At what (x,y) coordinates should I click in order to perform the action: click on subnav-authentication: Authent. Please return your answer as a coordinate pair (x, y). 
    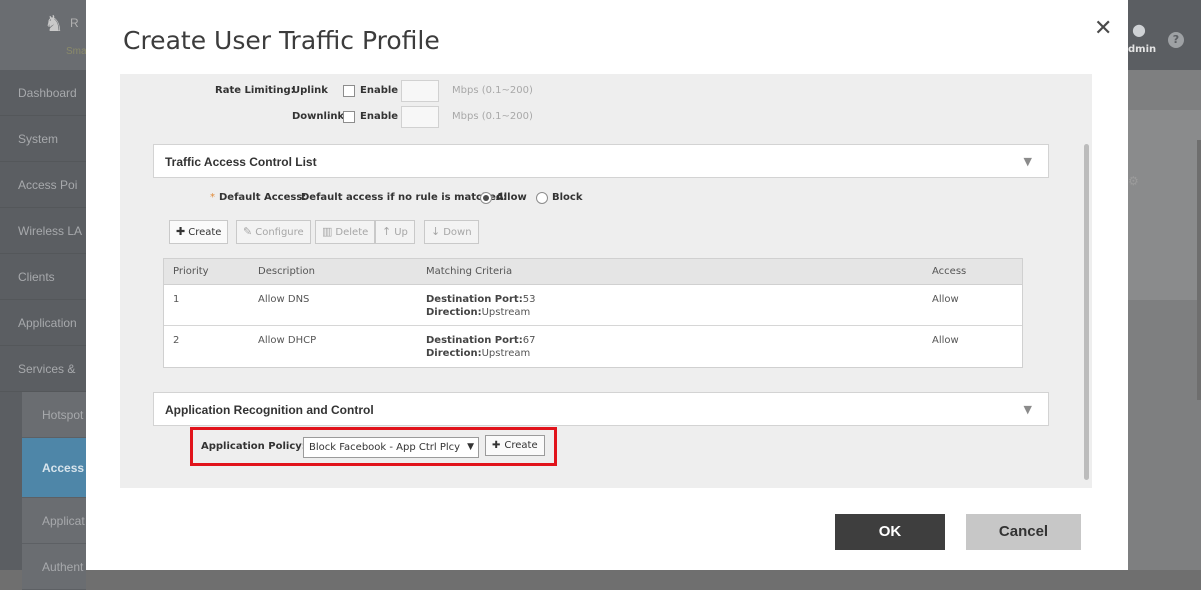
    Looking at the image, I should click on (54, 567).